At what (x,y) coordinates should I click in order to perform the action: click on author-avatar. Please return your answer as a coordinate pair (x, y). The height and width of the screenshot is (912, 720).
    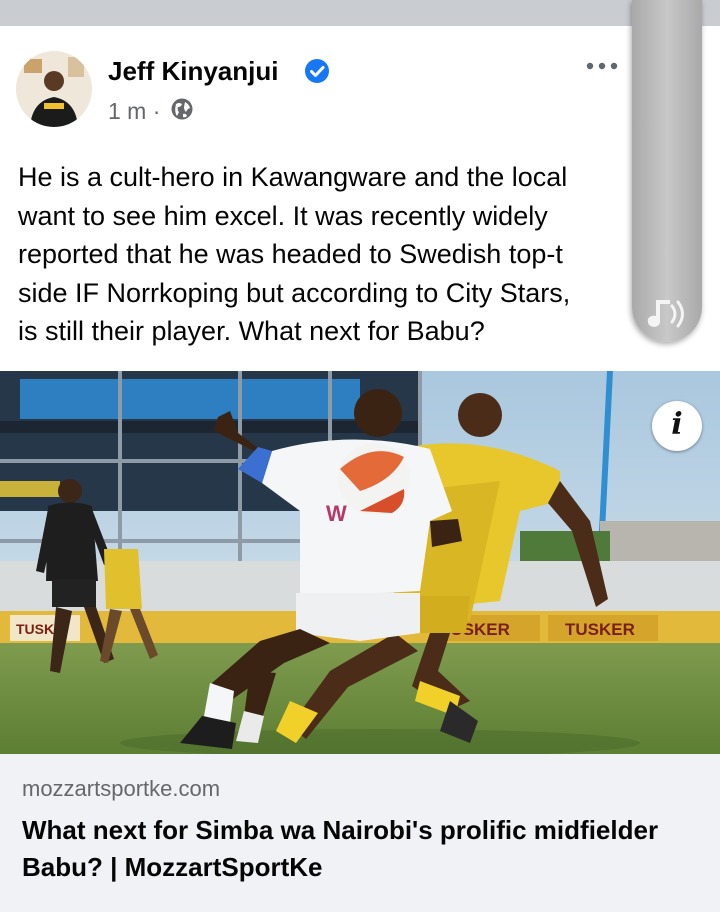
    Looking at the image, I should click on (54, 89).